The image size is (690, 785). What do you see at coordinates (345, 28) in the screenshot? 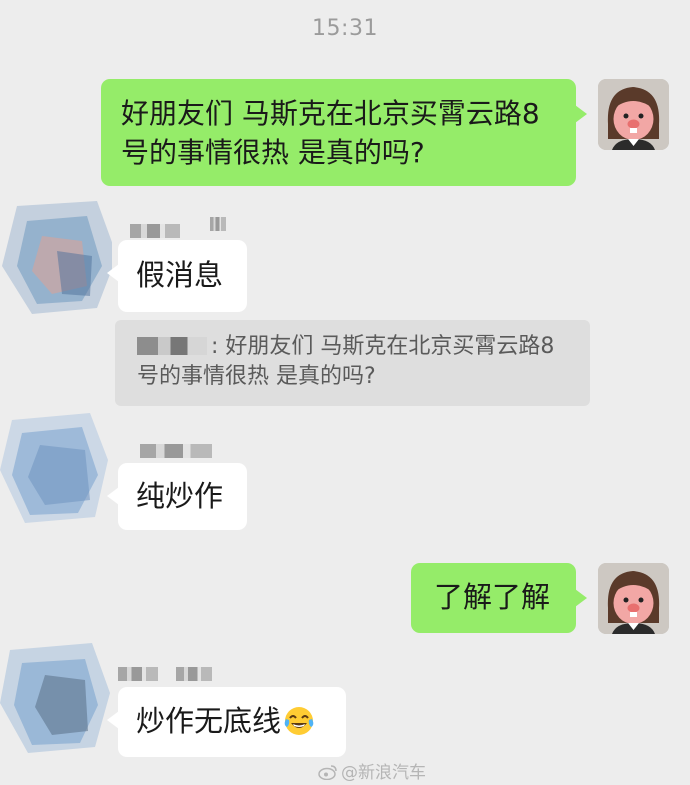
I see `timestamp: 15:31` at bounding box center [345, 28].